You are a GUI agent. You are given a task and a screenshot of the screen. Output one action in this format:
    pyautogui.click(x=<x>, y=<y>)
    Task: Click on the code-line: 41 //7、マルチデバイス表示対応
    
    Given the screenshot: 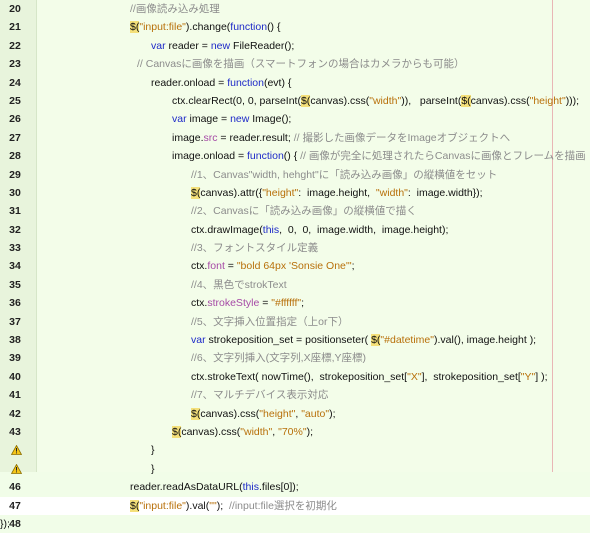 What is the action you would take?
    pyautogui.click(x=295, y=395)
    